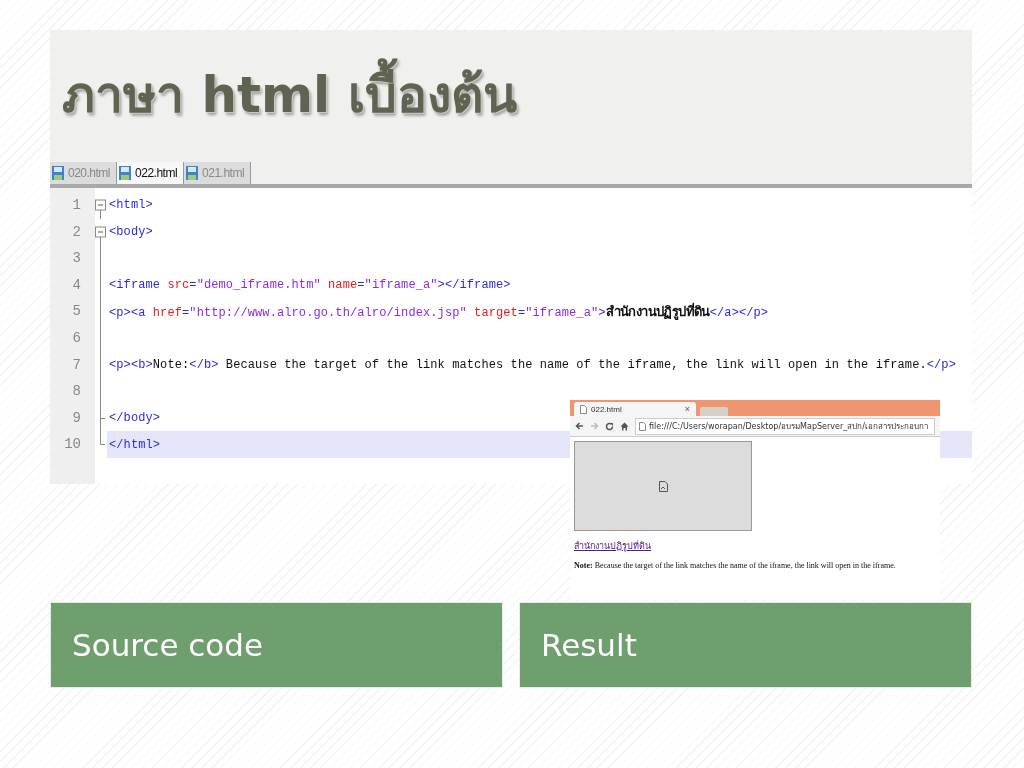  I want to click on file-tab: 022.html, so click(151, 173).